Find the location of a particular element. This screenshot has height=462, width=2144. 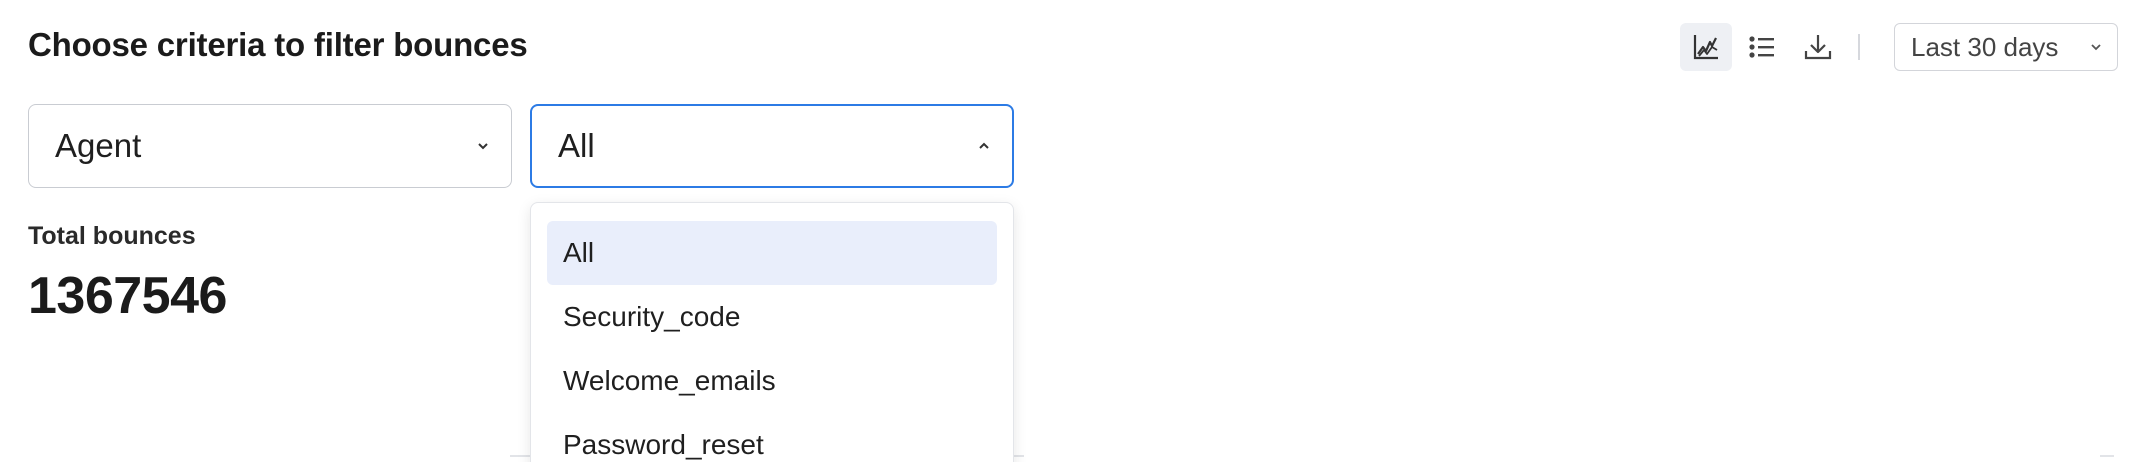

report-toolbar: Last 30 days is located at coordinates (1899, 47).